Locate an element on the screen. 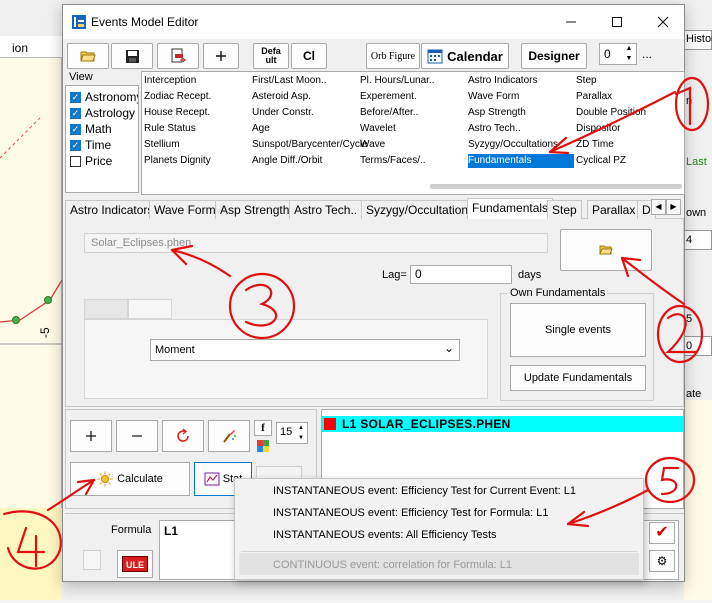  apply-formula-button: ✔ is located at coordinates (662, 533).